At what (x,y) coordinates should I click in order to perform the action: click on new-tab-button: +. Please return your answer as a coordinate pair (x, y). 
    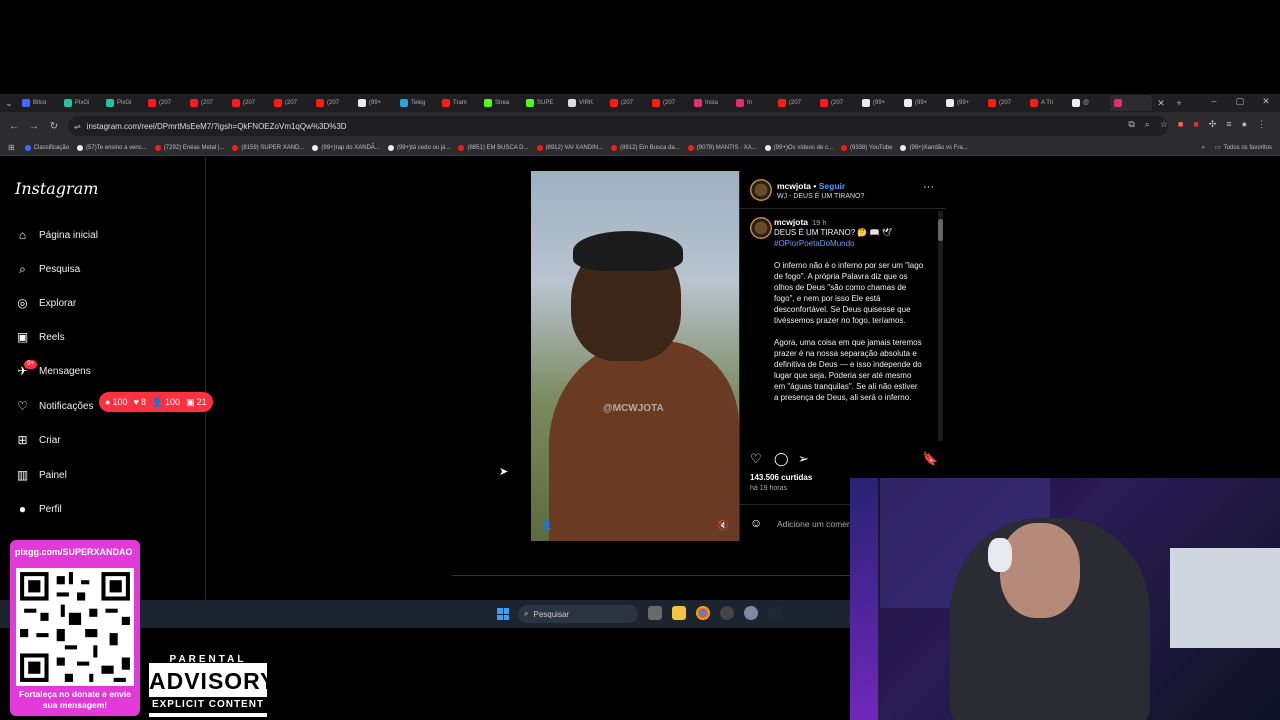
    Looking at the image, I should click on (1179, 103).